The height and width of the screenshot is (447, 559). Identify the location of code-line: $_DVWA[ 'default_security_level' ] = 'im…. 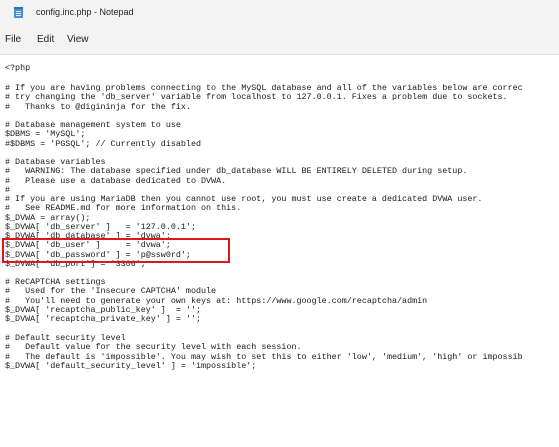
(131, 365).